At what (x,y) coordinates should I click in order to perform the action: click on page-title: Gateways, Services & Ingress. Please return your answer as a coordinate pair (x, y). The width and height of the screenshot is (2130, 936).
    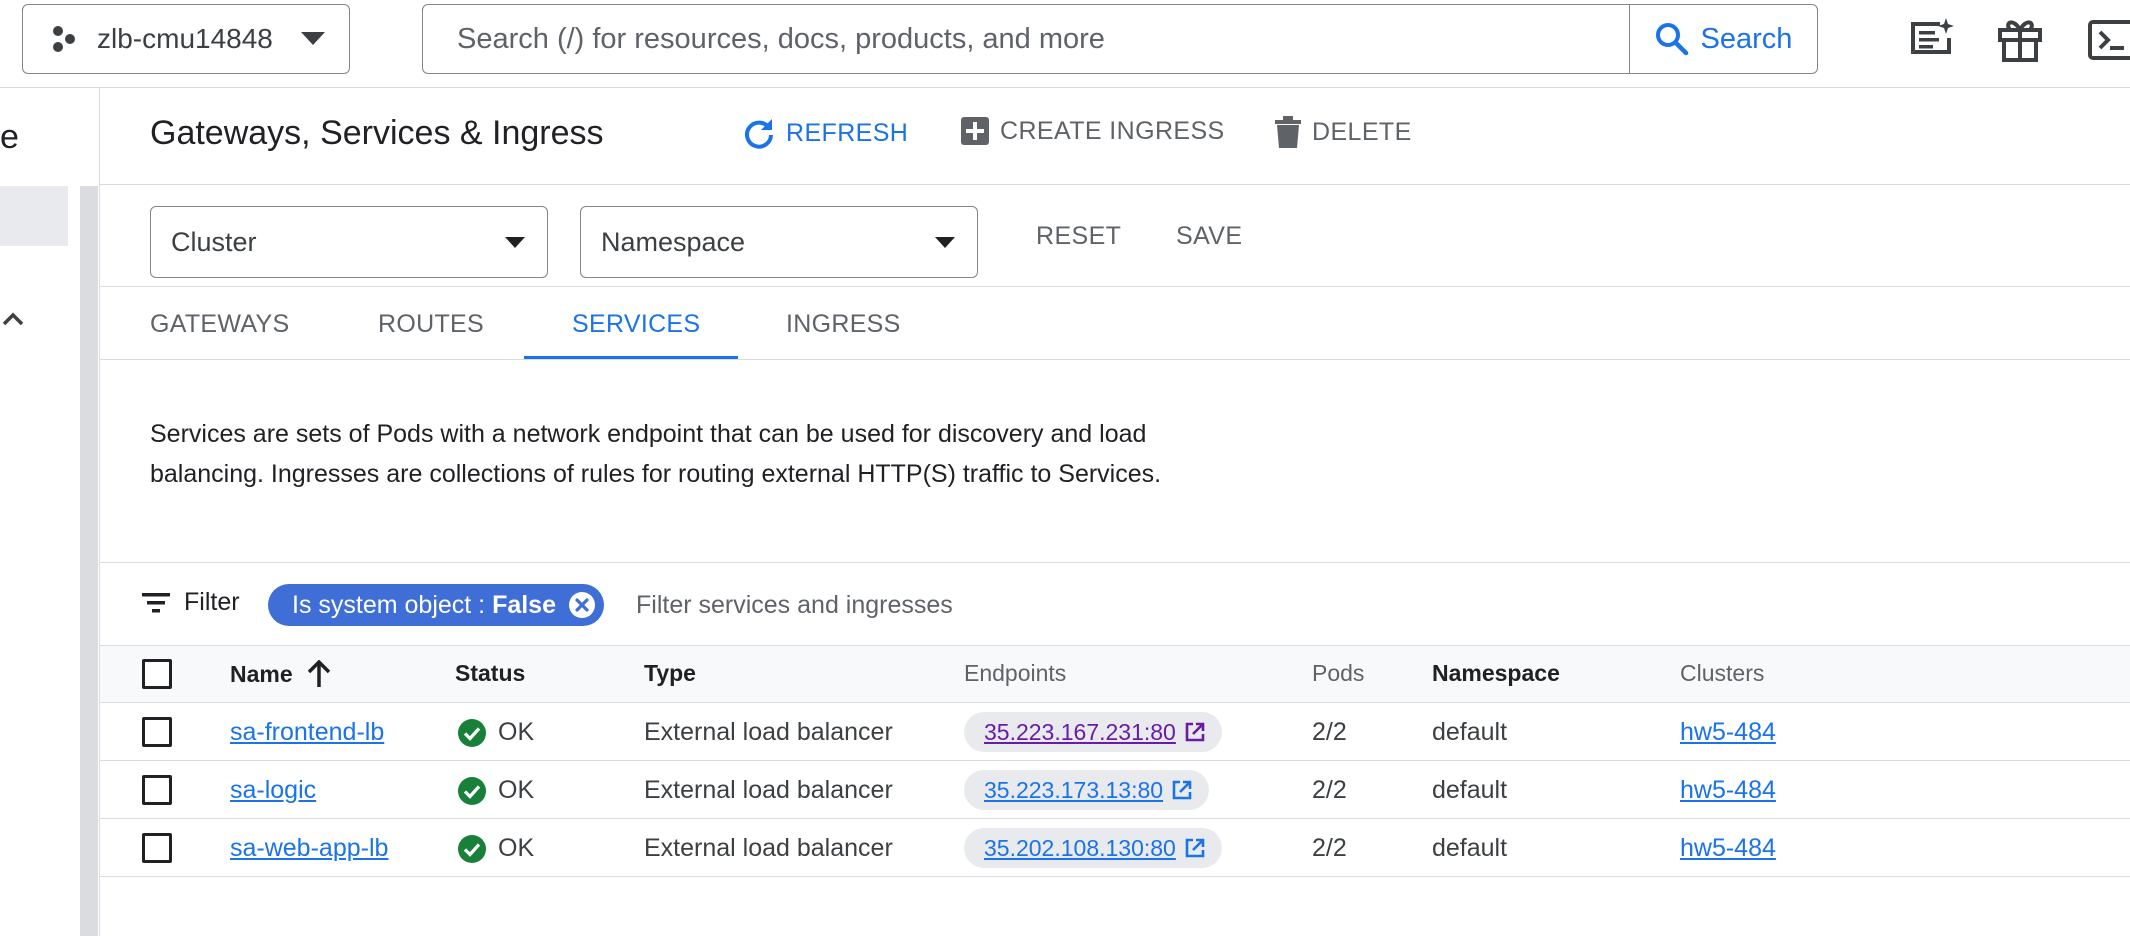
    Looking at the image, I should click on (377, 133).